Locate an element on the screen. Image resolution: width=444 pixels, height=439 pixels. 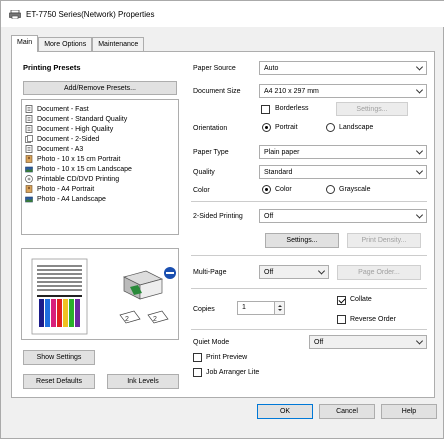
document-size-label: Document Size is located at coordinates (217, 91).